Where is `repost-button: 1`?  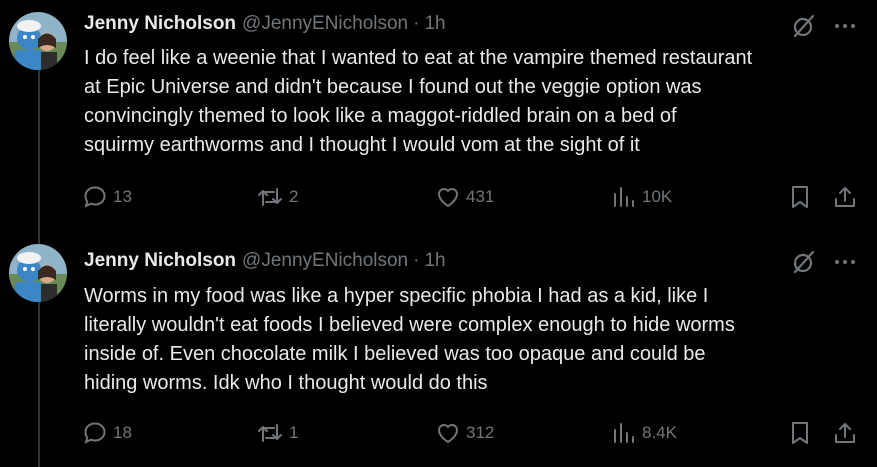 repost-button: 1 is located at coordinates (277, 433).